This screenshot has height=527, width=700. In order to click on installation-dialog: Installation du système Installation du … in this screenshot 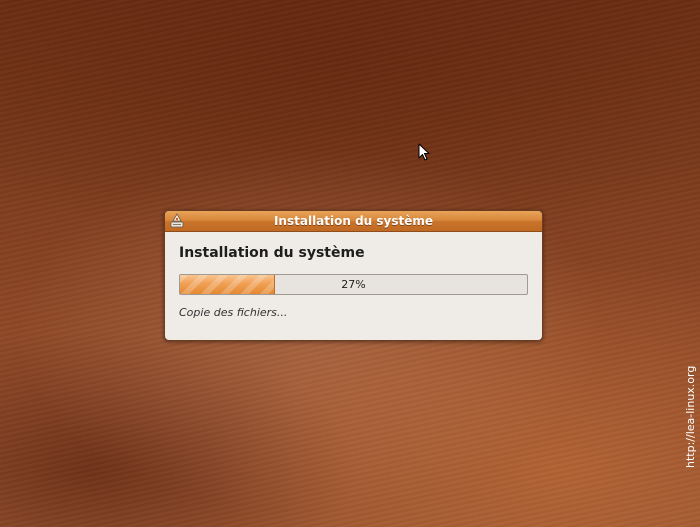, I will do `click(353, 275)`.